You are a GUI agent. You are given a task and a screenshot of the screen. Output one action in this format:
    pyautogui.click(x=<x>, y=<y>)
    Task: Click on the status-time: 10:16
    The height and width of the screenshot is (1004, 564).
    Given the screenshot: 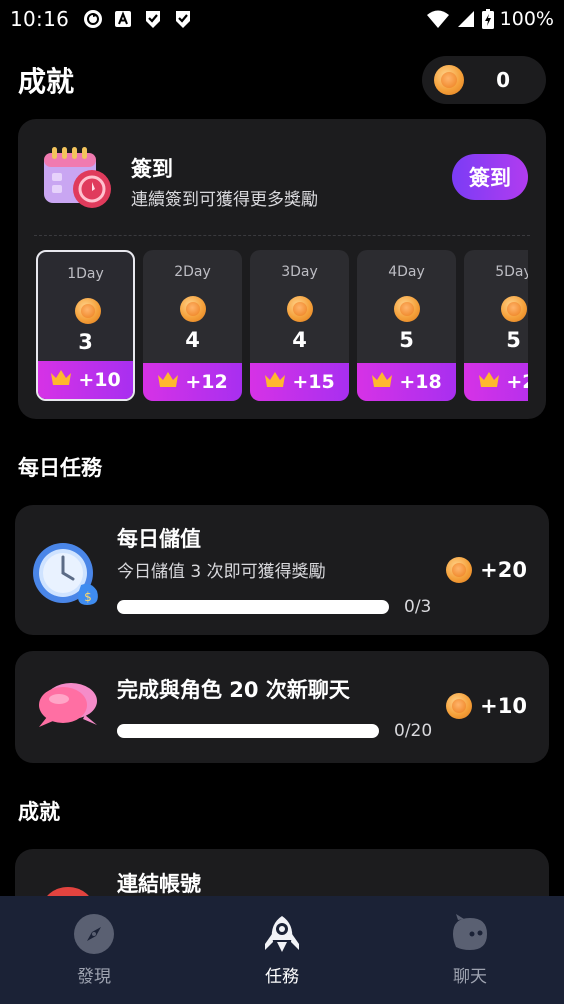 What is the action you would take?
    pyautogui.click(x=40, y=19)
    